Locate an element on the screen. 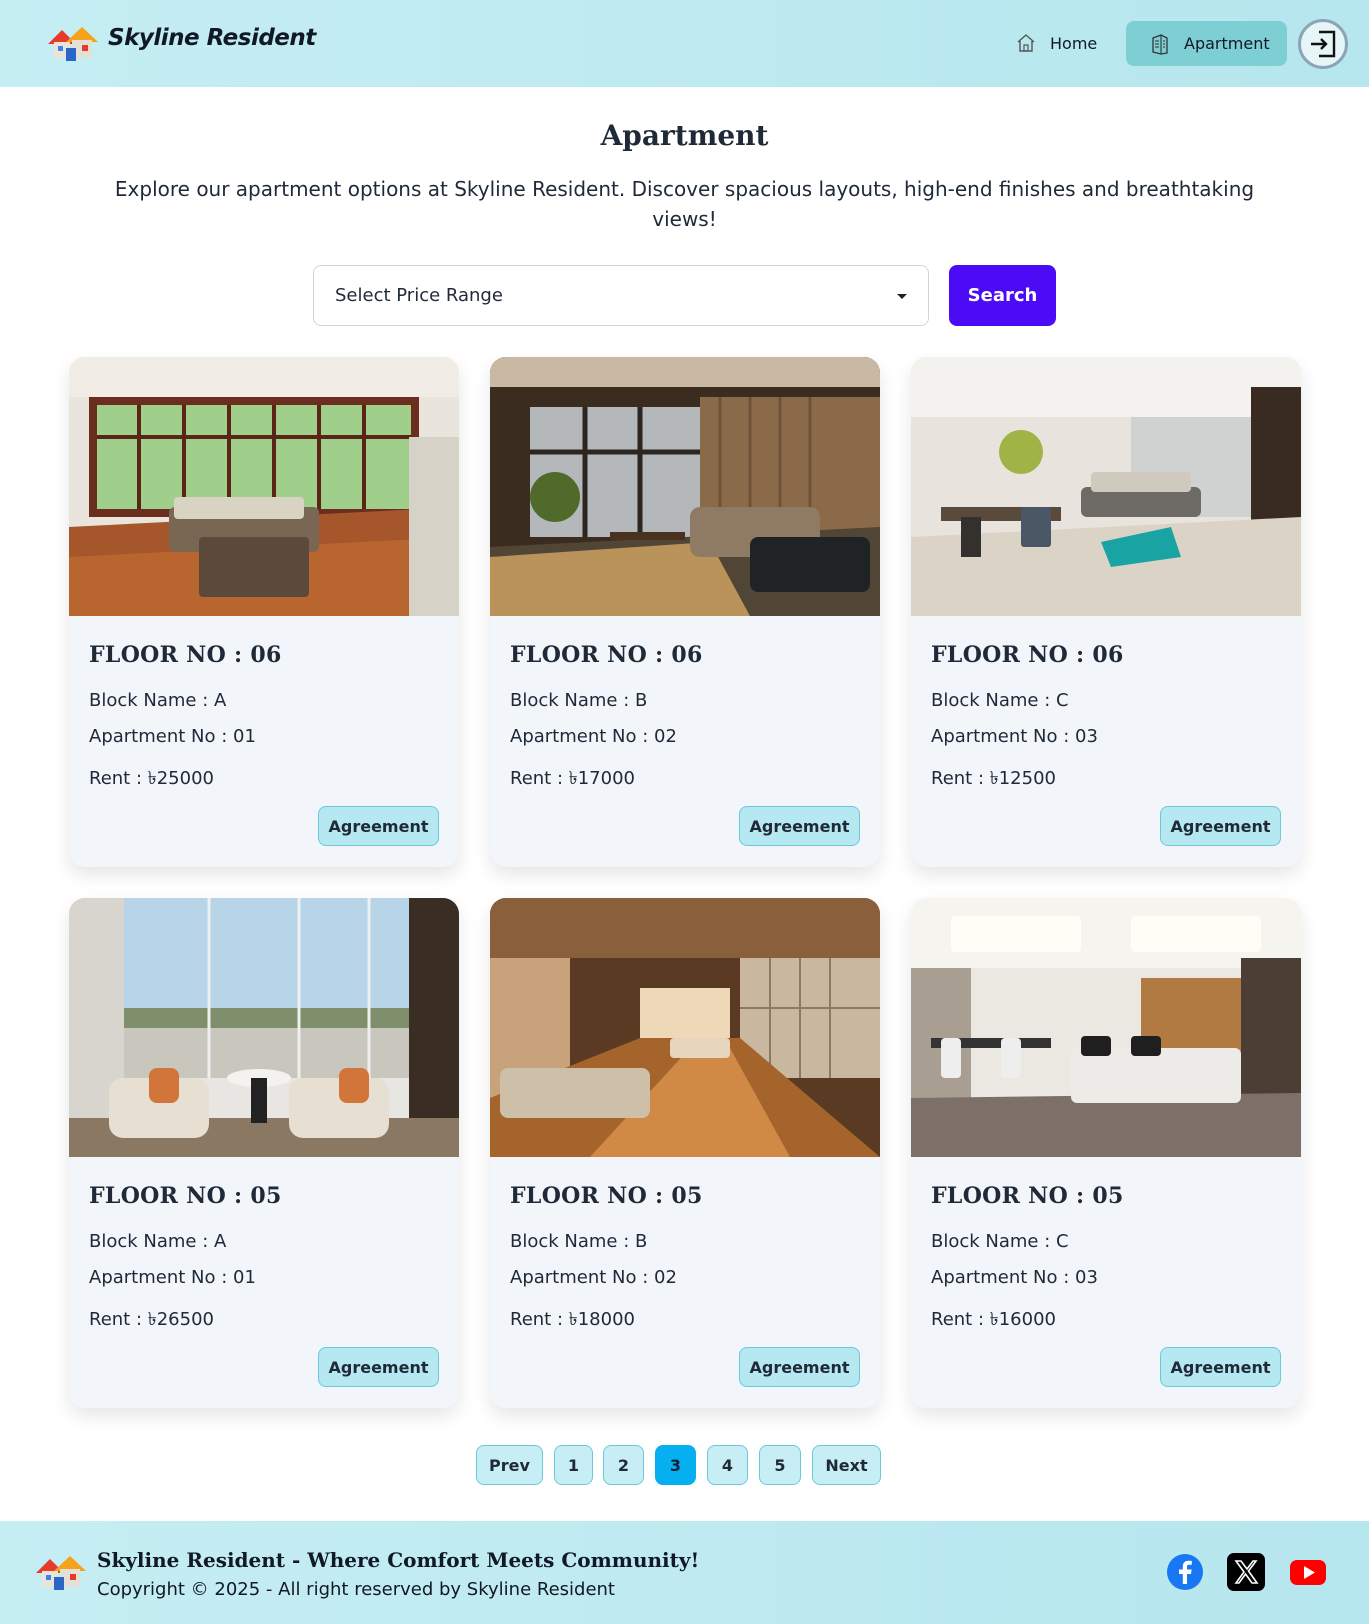 The width and height of the screenshot is (1369, 1624). price-range-select: Select Price Range is located at coordinates (621, 295).